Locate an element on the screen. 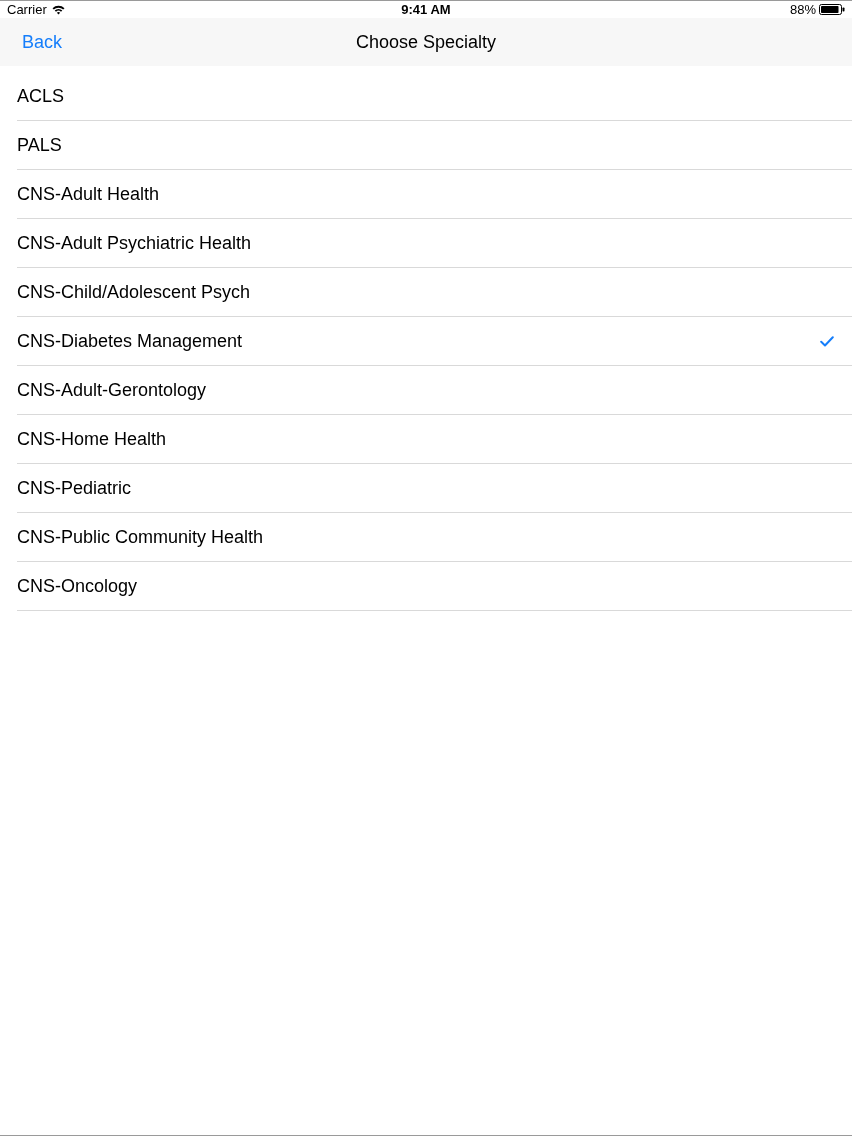 The height and width of the screenshot is (1136, 852). battery-percent: 88% is located at coordinates (802, 9).